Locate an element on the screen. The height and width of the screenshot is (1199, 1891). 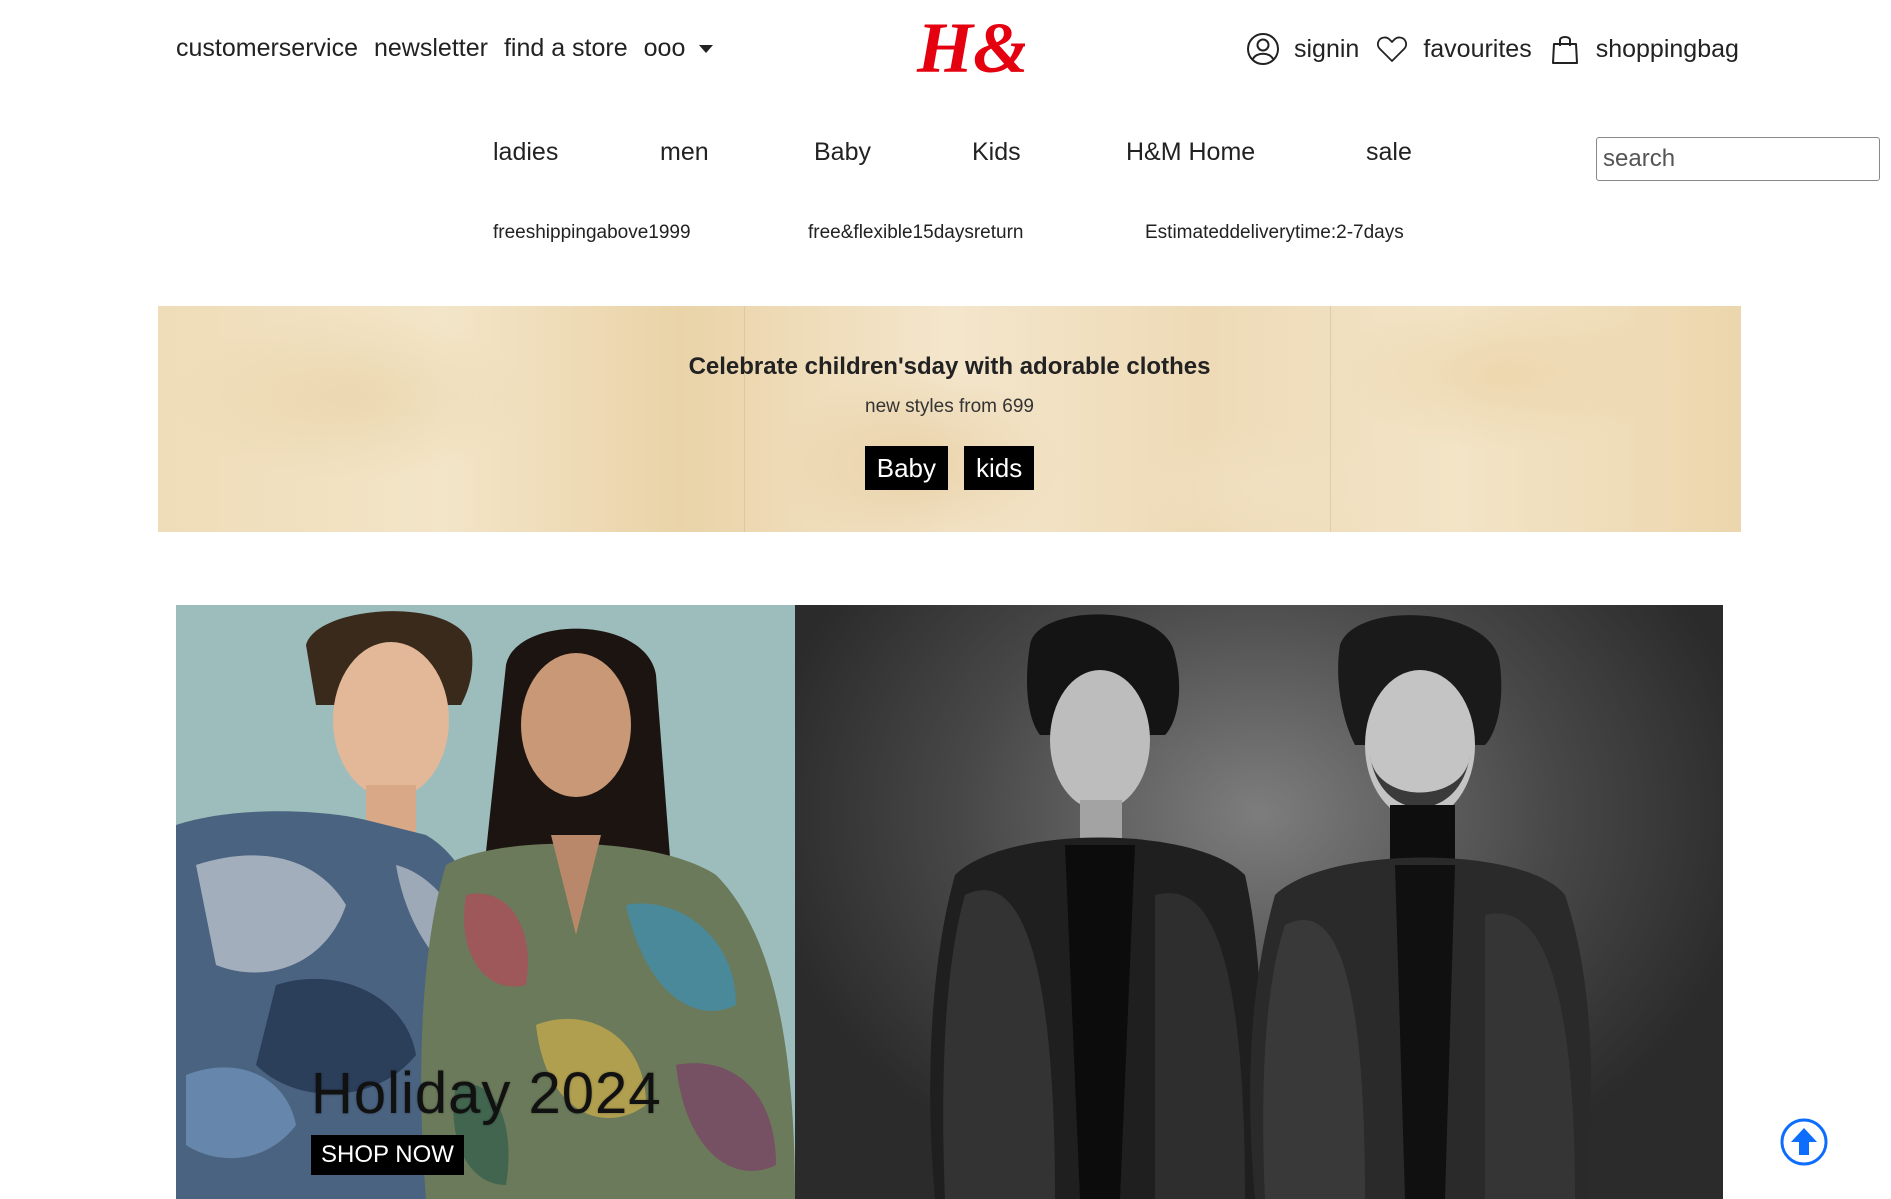
nav-sale: sale is located at coordinates (1389, 152).